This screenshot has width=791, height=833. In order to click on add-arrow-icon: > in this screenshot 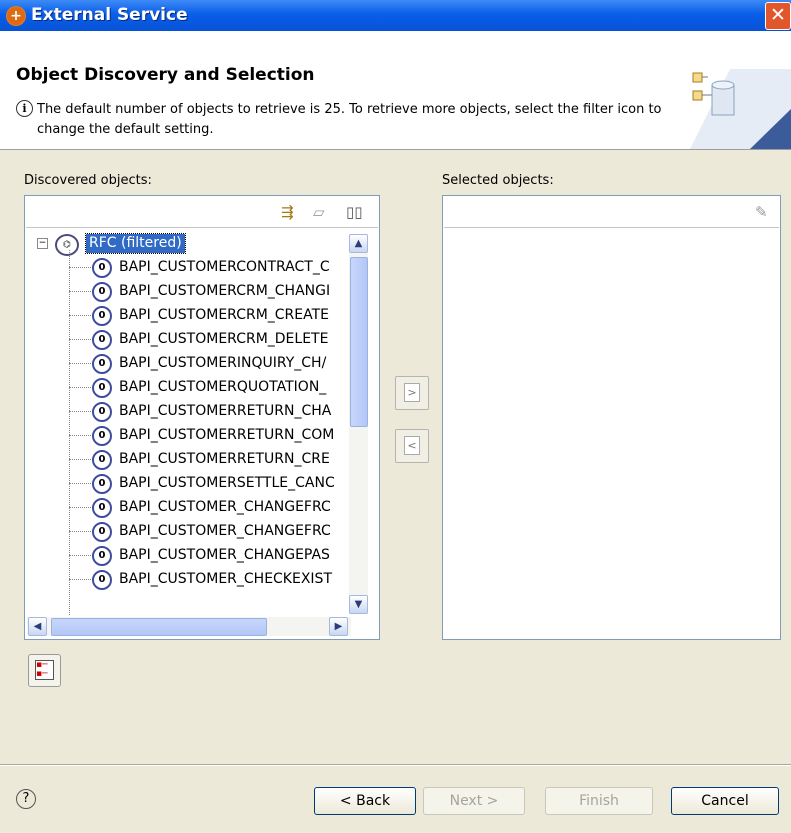, I will do `click(412, 392)`.